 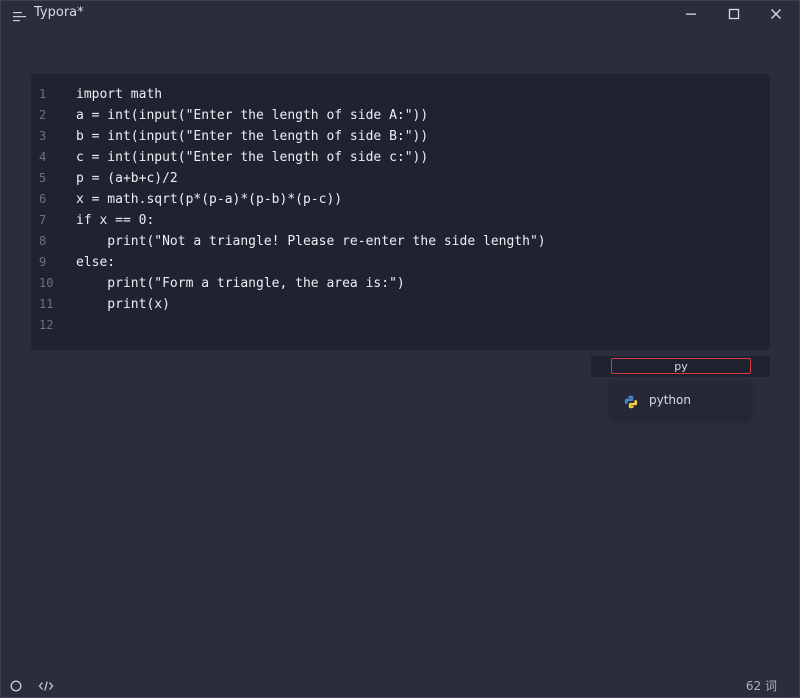 I want to click on line-number: 1, so click(x=43, y=94).